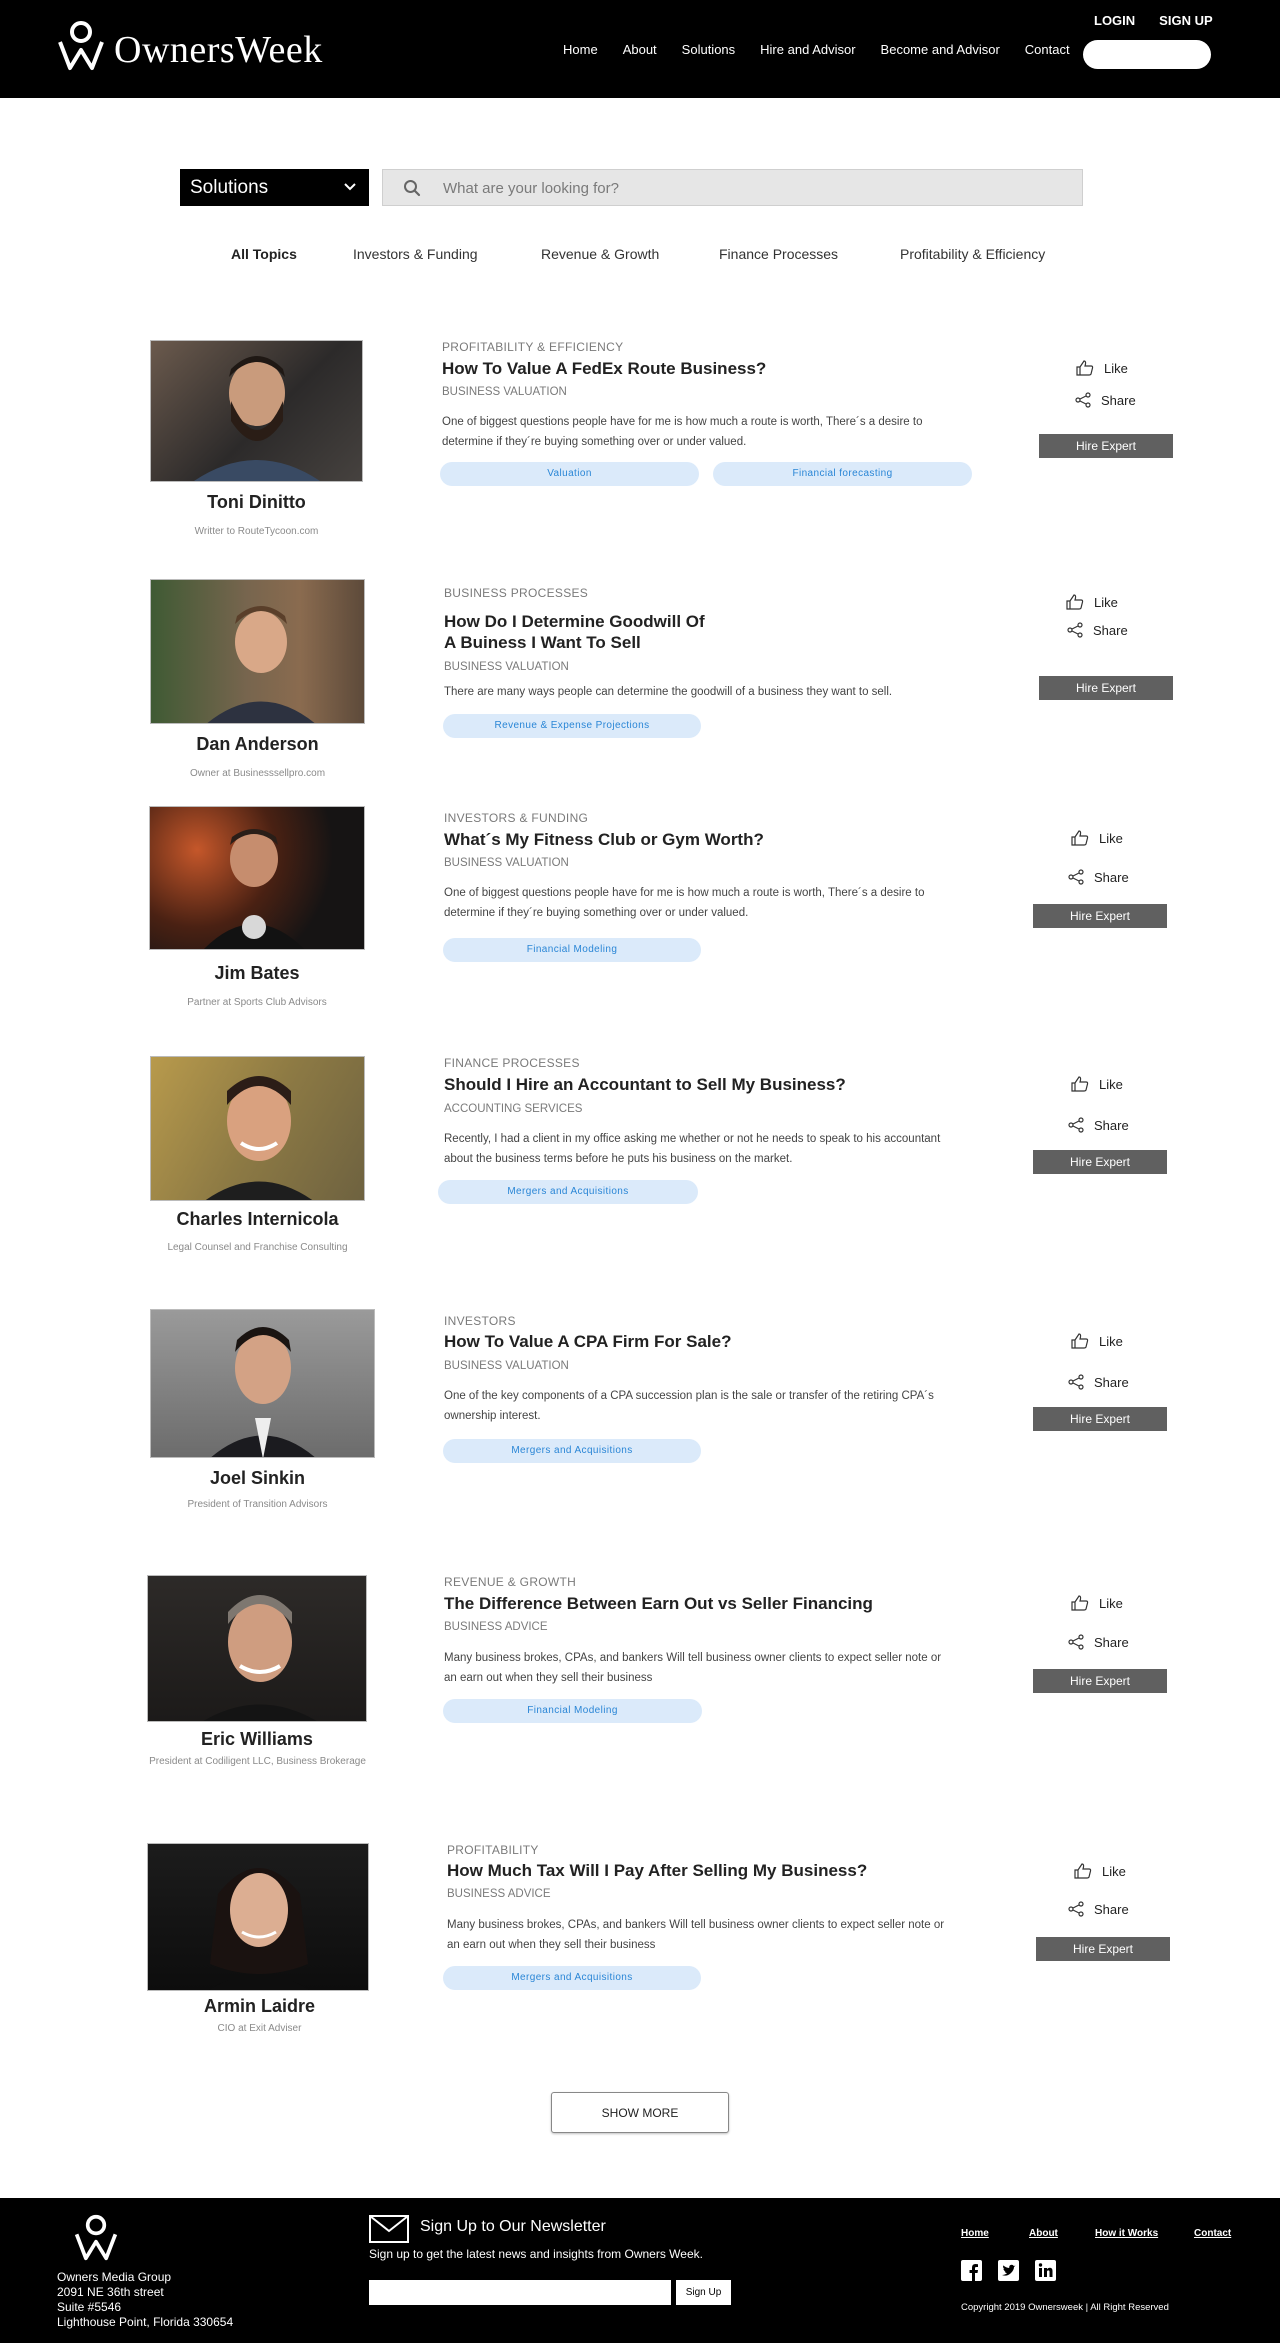  I want to click on author-name: Eric Williams, so click(257, 1739).